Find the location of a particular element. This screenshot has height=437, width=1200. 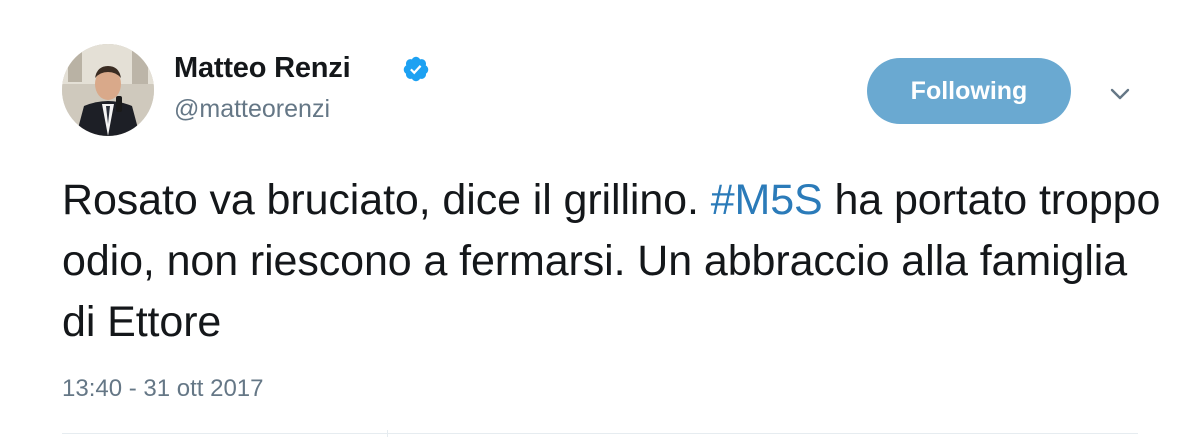

avatar is located at coordinates (108, 90).